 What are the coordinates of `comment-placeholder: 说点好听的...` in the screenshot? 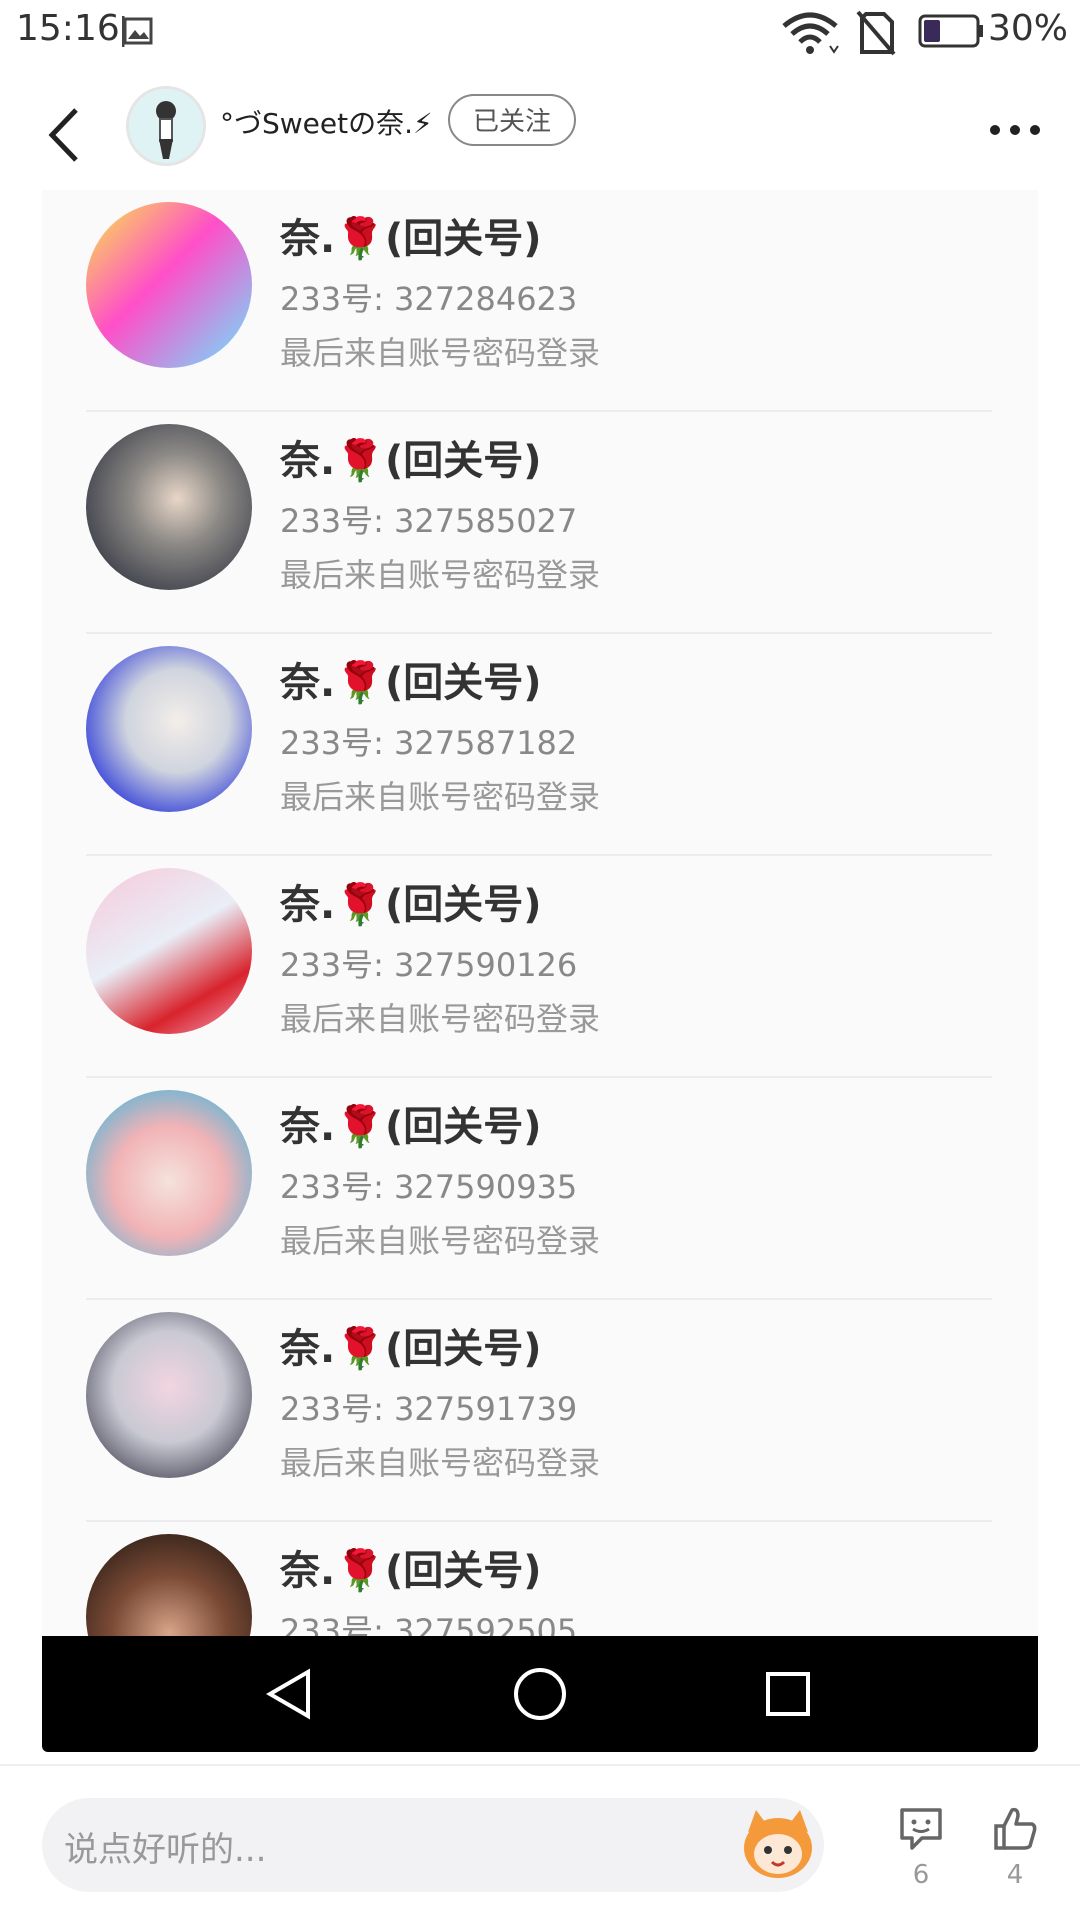 It's located at (165, 1850).